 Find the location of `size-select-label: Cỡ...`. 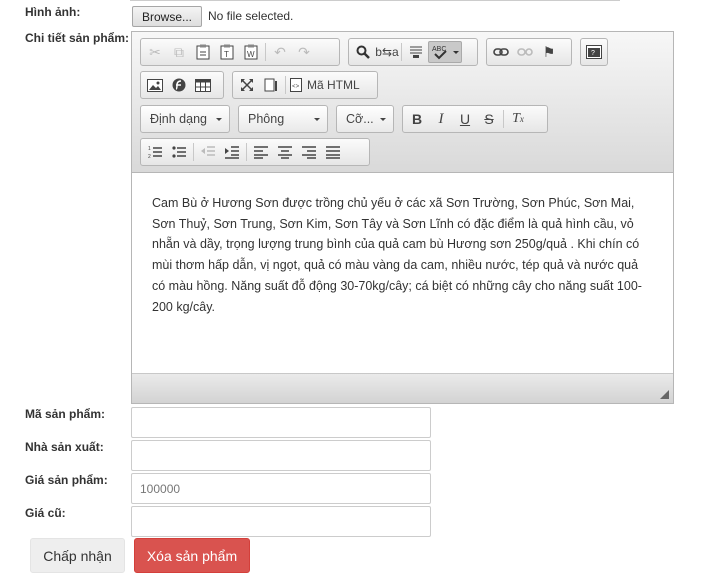

size-select-label: Cỡ... is located at coordinates (360, 119).